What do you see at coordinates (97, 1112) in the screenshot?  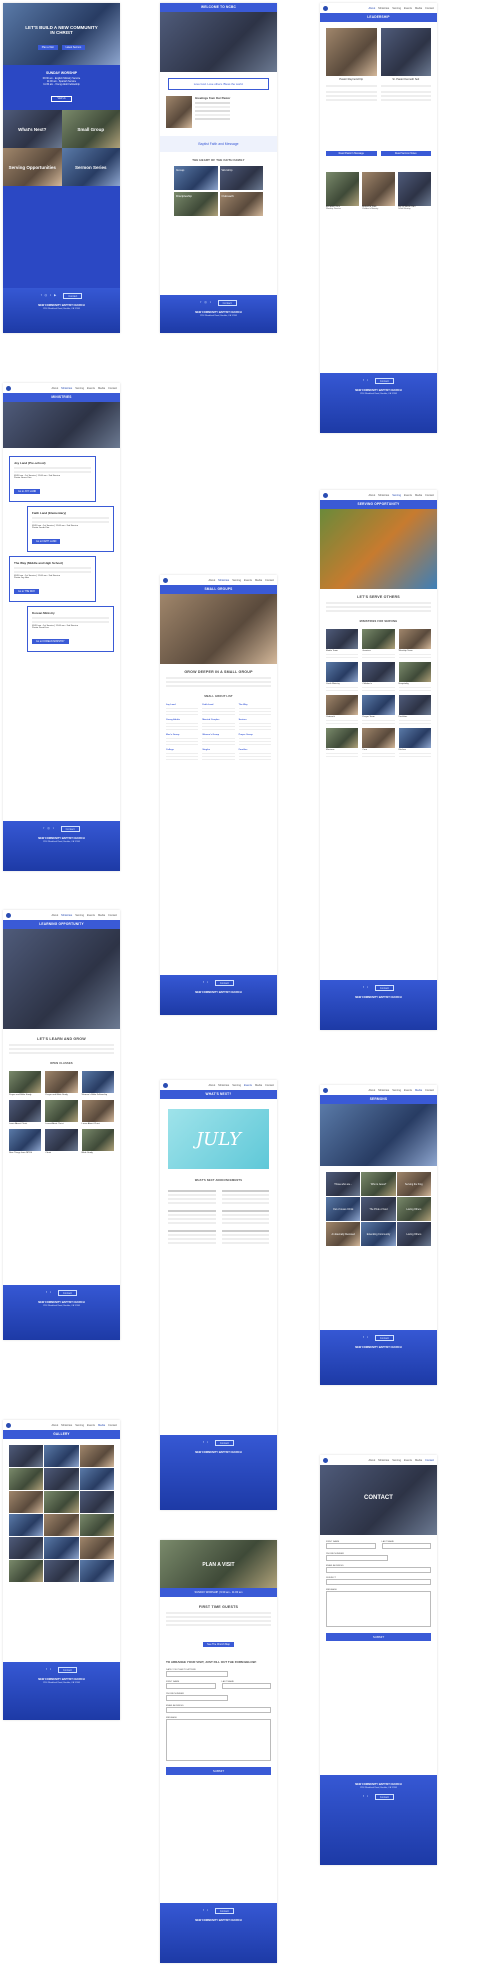 I see `class-card: Learn About Christ` at bounding box center [97, 1112].